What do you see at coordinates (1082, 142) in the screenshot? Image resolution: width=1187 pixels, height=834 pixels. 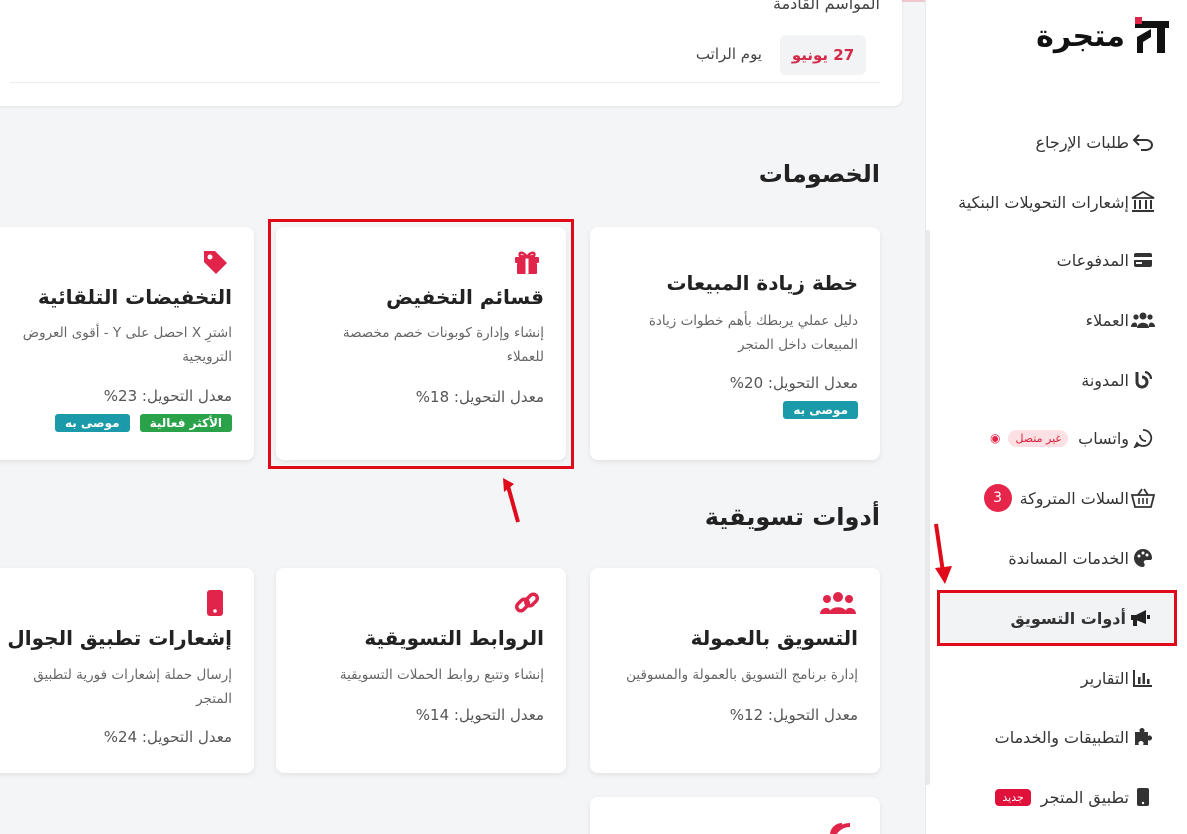 I see `sidebar-item-label: طلبات الإرجاع` at bounding box center [1082, 142].